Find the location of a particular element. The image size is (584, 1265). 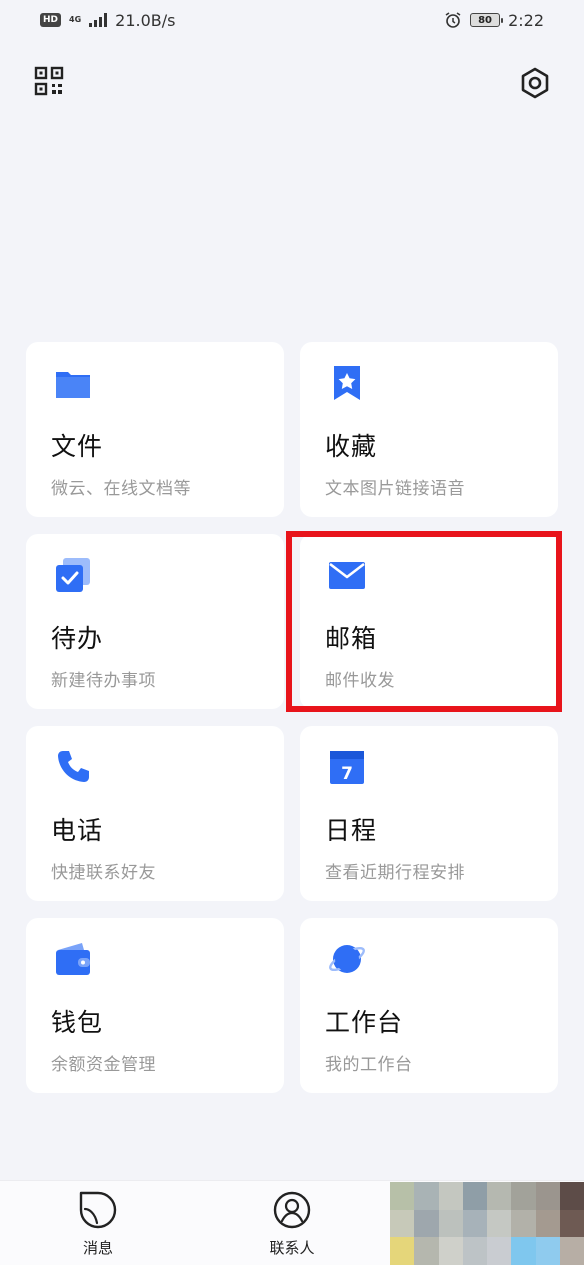

signal-icon is located at coordinates (98, 20).